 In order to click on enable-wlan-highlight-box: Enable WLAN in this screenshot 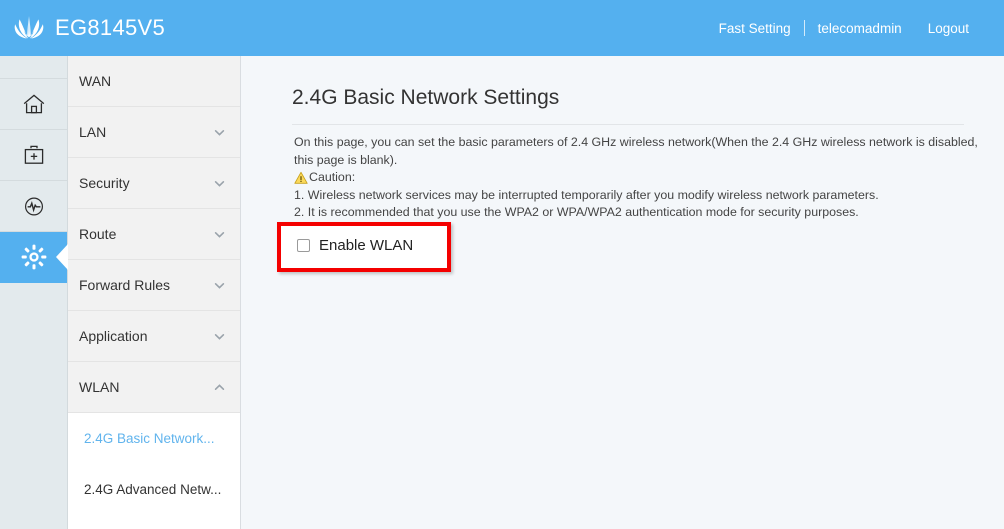, I will do `click(364, 247)`.